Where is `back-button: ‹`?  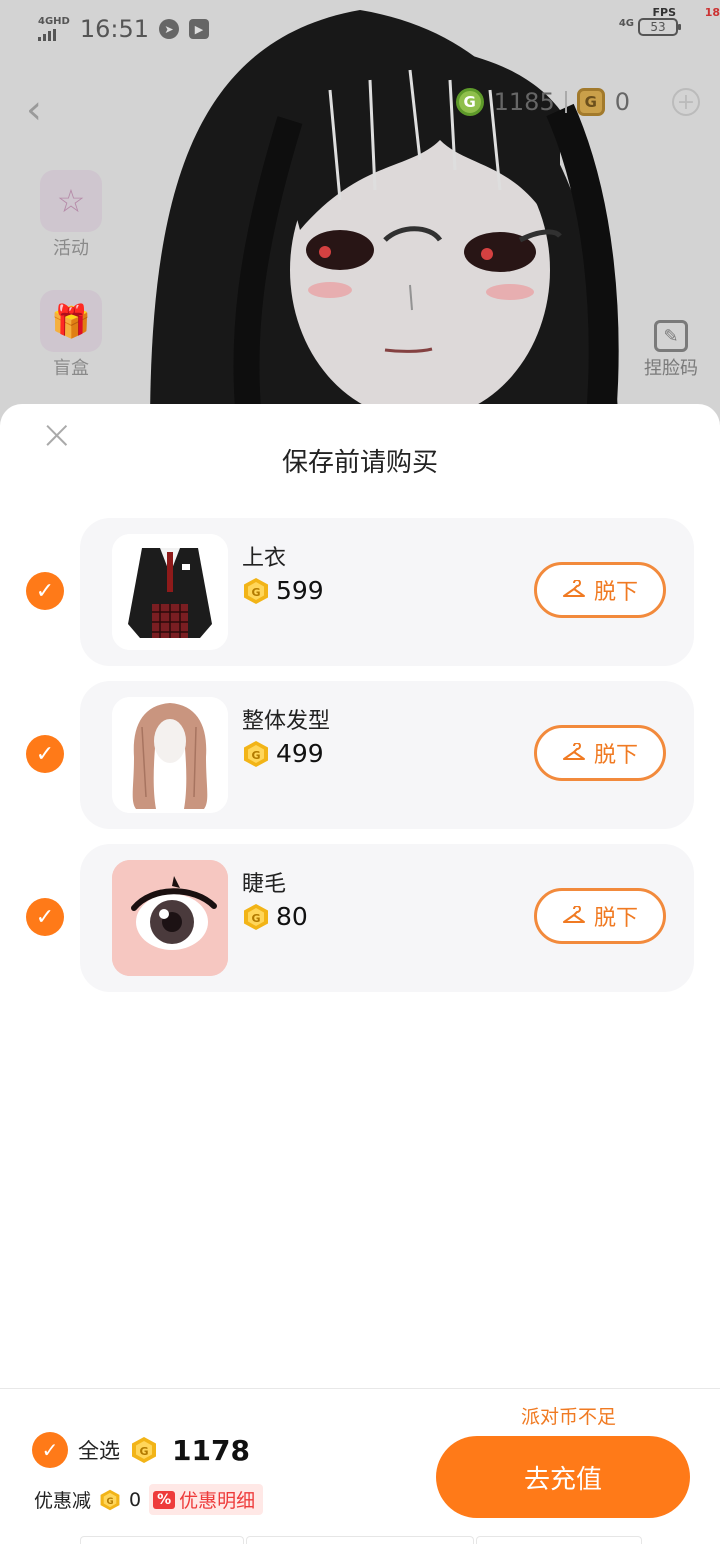
back-button: ‹ is located at coordinates (34, 110).